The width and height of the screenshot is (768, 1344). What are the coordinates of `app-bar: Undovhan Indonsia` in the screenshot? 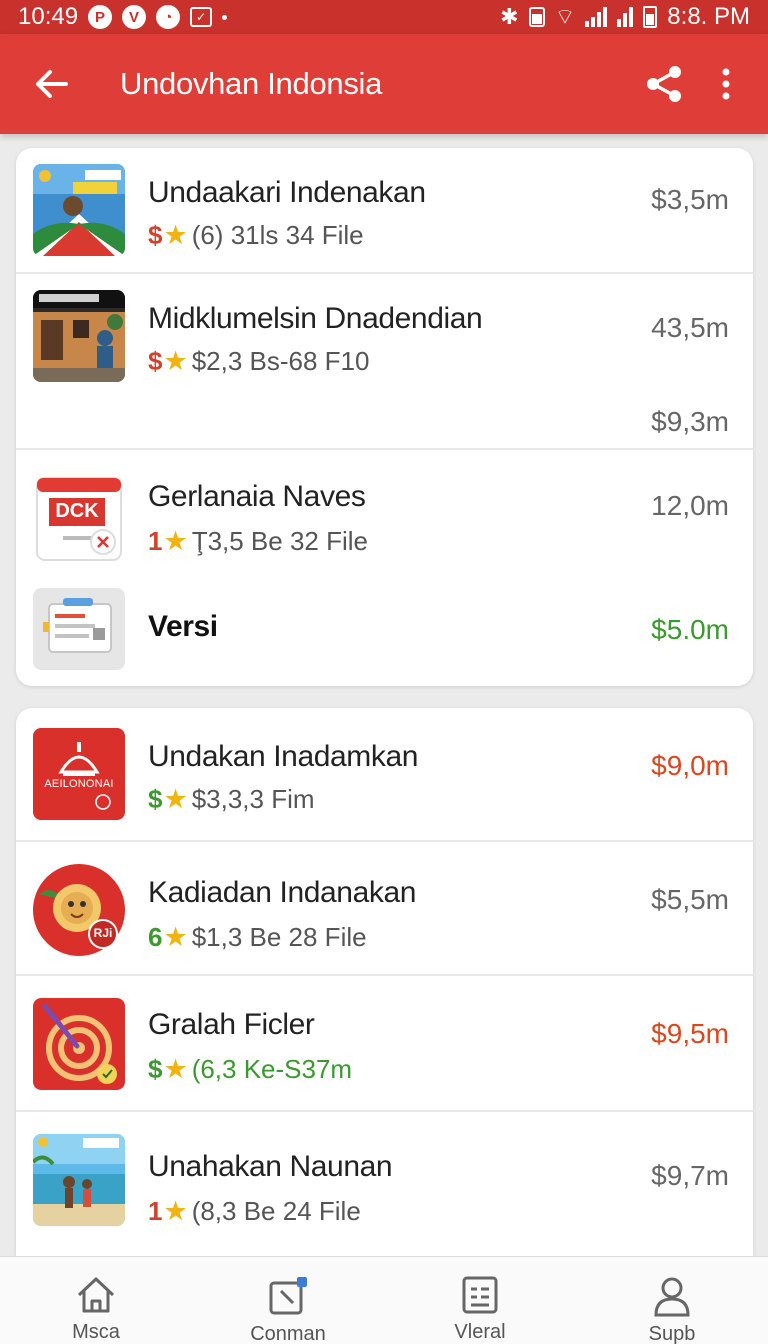 It's located at (384, 84).